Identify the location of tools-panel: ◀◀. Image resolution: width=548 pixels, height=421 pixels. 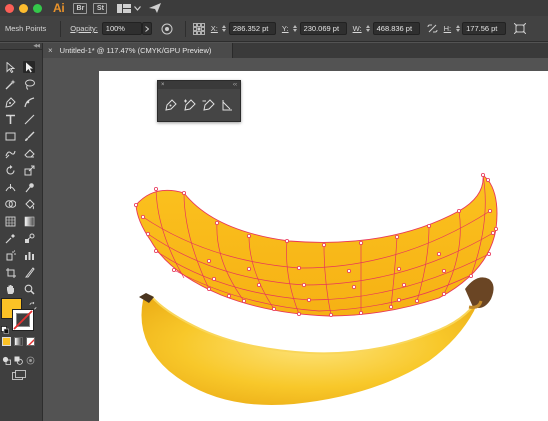
(21, 232).